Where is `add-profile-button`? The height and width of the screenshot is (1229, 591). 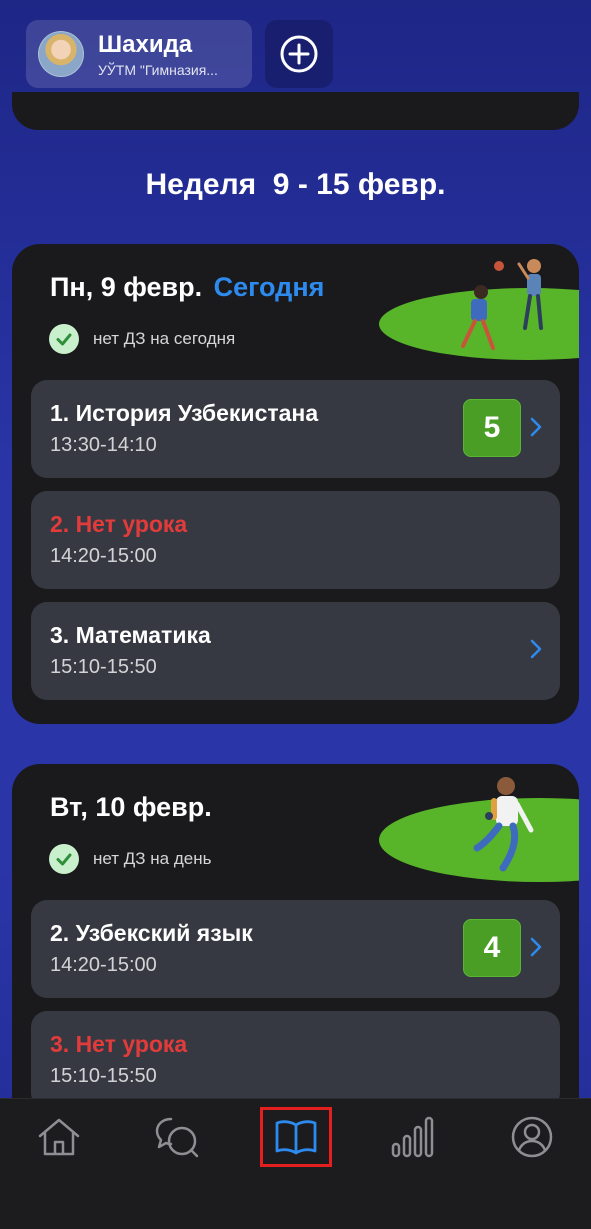 add-profile-button is located at coordinates (299, 54).